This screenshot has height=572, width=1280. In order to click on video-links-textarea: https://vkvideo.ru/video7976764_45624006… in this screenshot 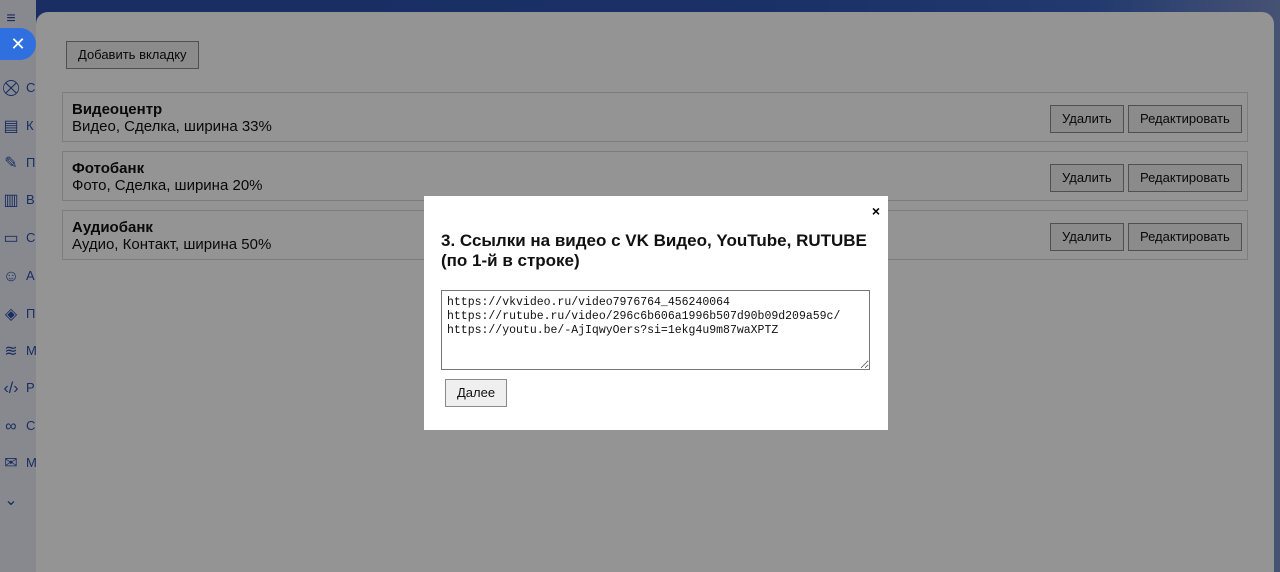, I will do `click(655, 330)`.